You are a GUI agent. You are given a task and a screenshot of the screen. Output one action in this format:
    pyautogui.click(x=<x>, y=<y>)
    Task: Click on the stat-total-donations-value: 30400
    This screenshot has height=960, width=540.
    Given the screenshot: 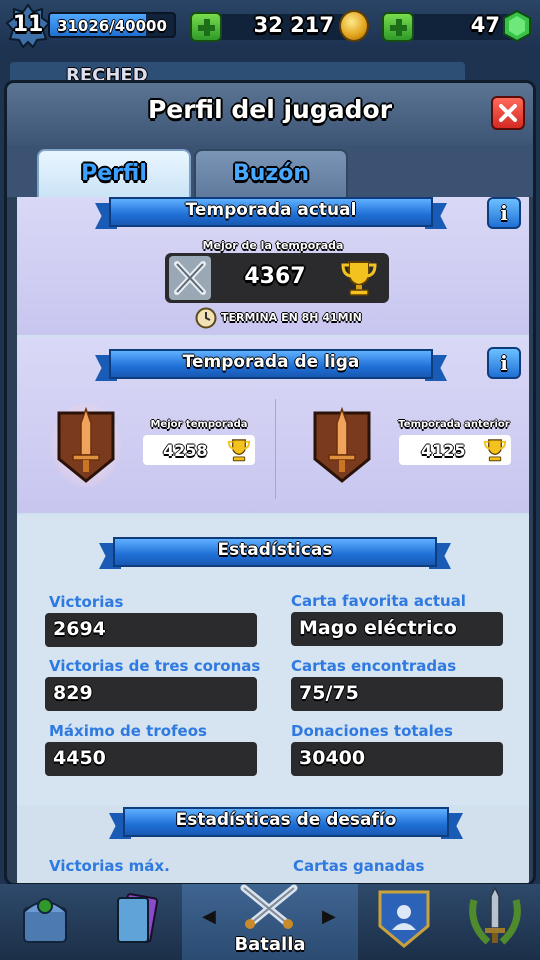 What is the action you would take?
    pyautogui.click(x=332, y=758)
    